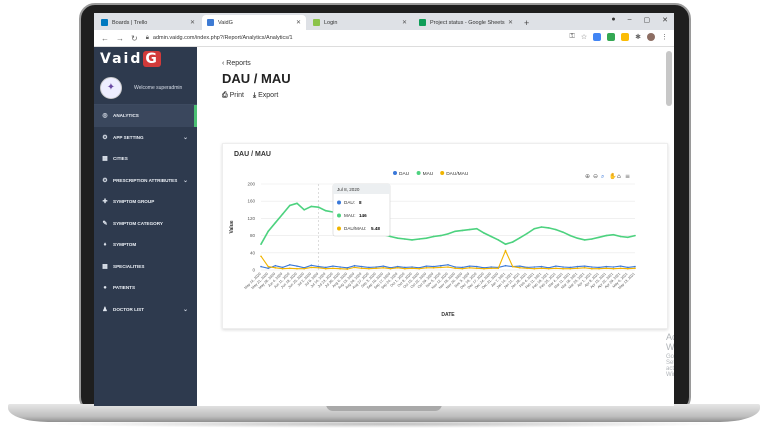 The image size is (768, 435). Describe the element at coordinates (651, 37) in the screenshot. I see `profile-avatar` at that location.